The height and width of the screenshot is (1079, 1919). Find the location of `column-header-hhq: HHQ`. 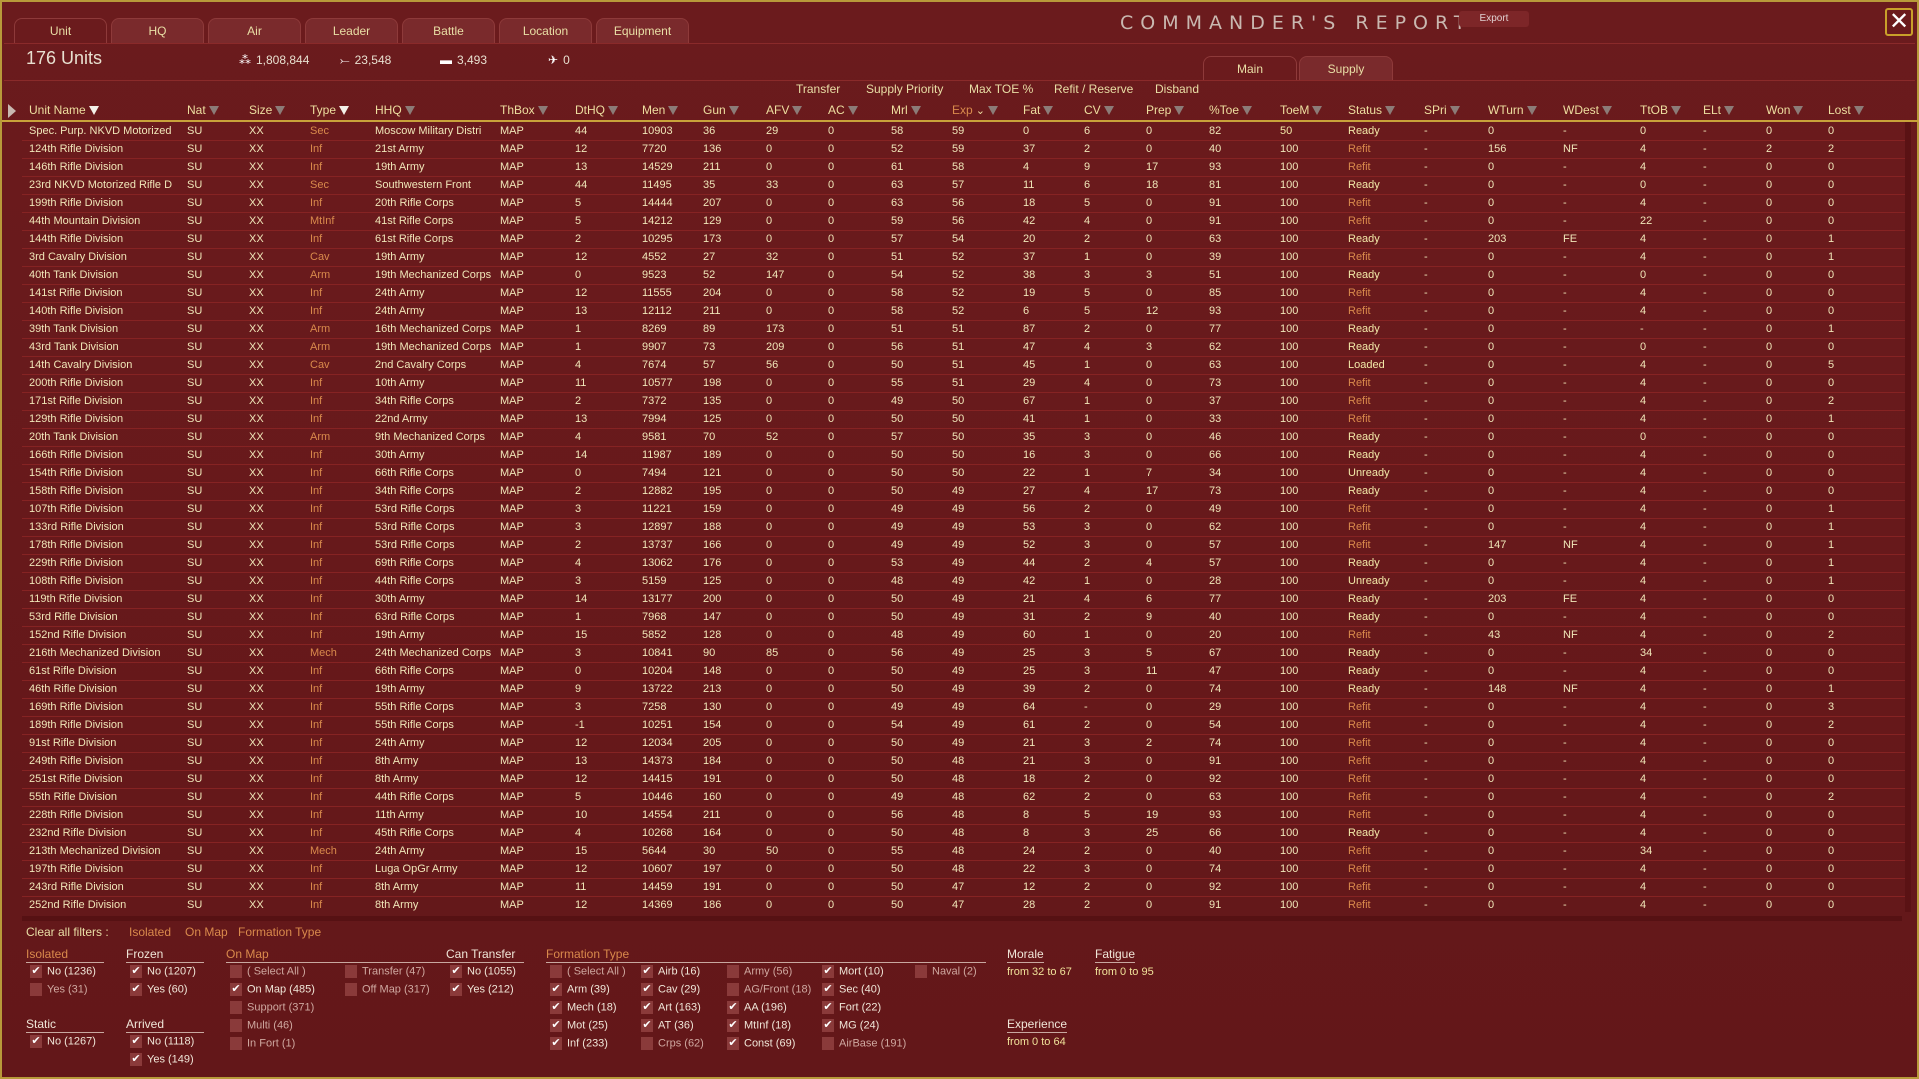

column-header-hhq: HHQ is located at coordinates (395, 110).